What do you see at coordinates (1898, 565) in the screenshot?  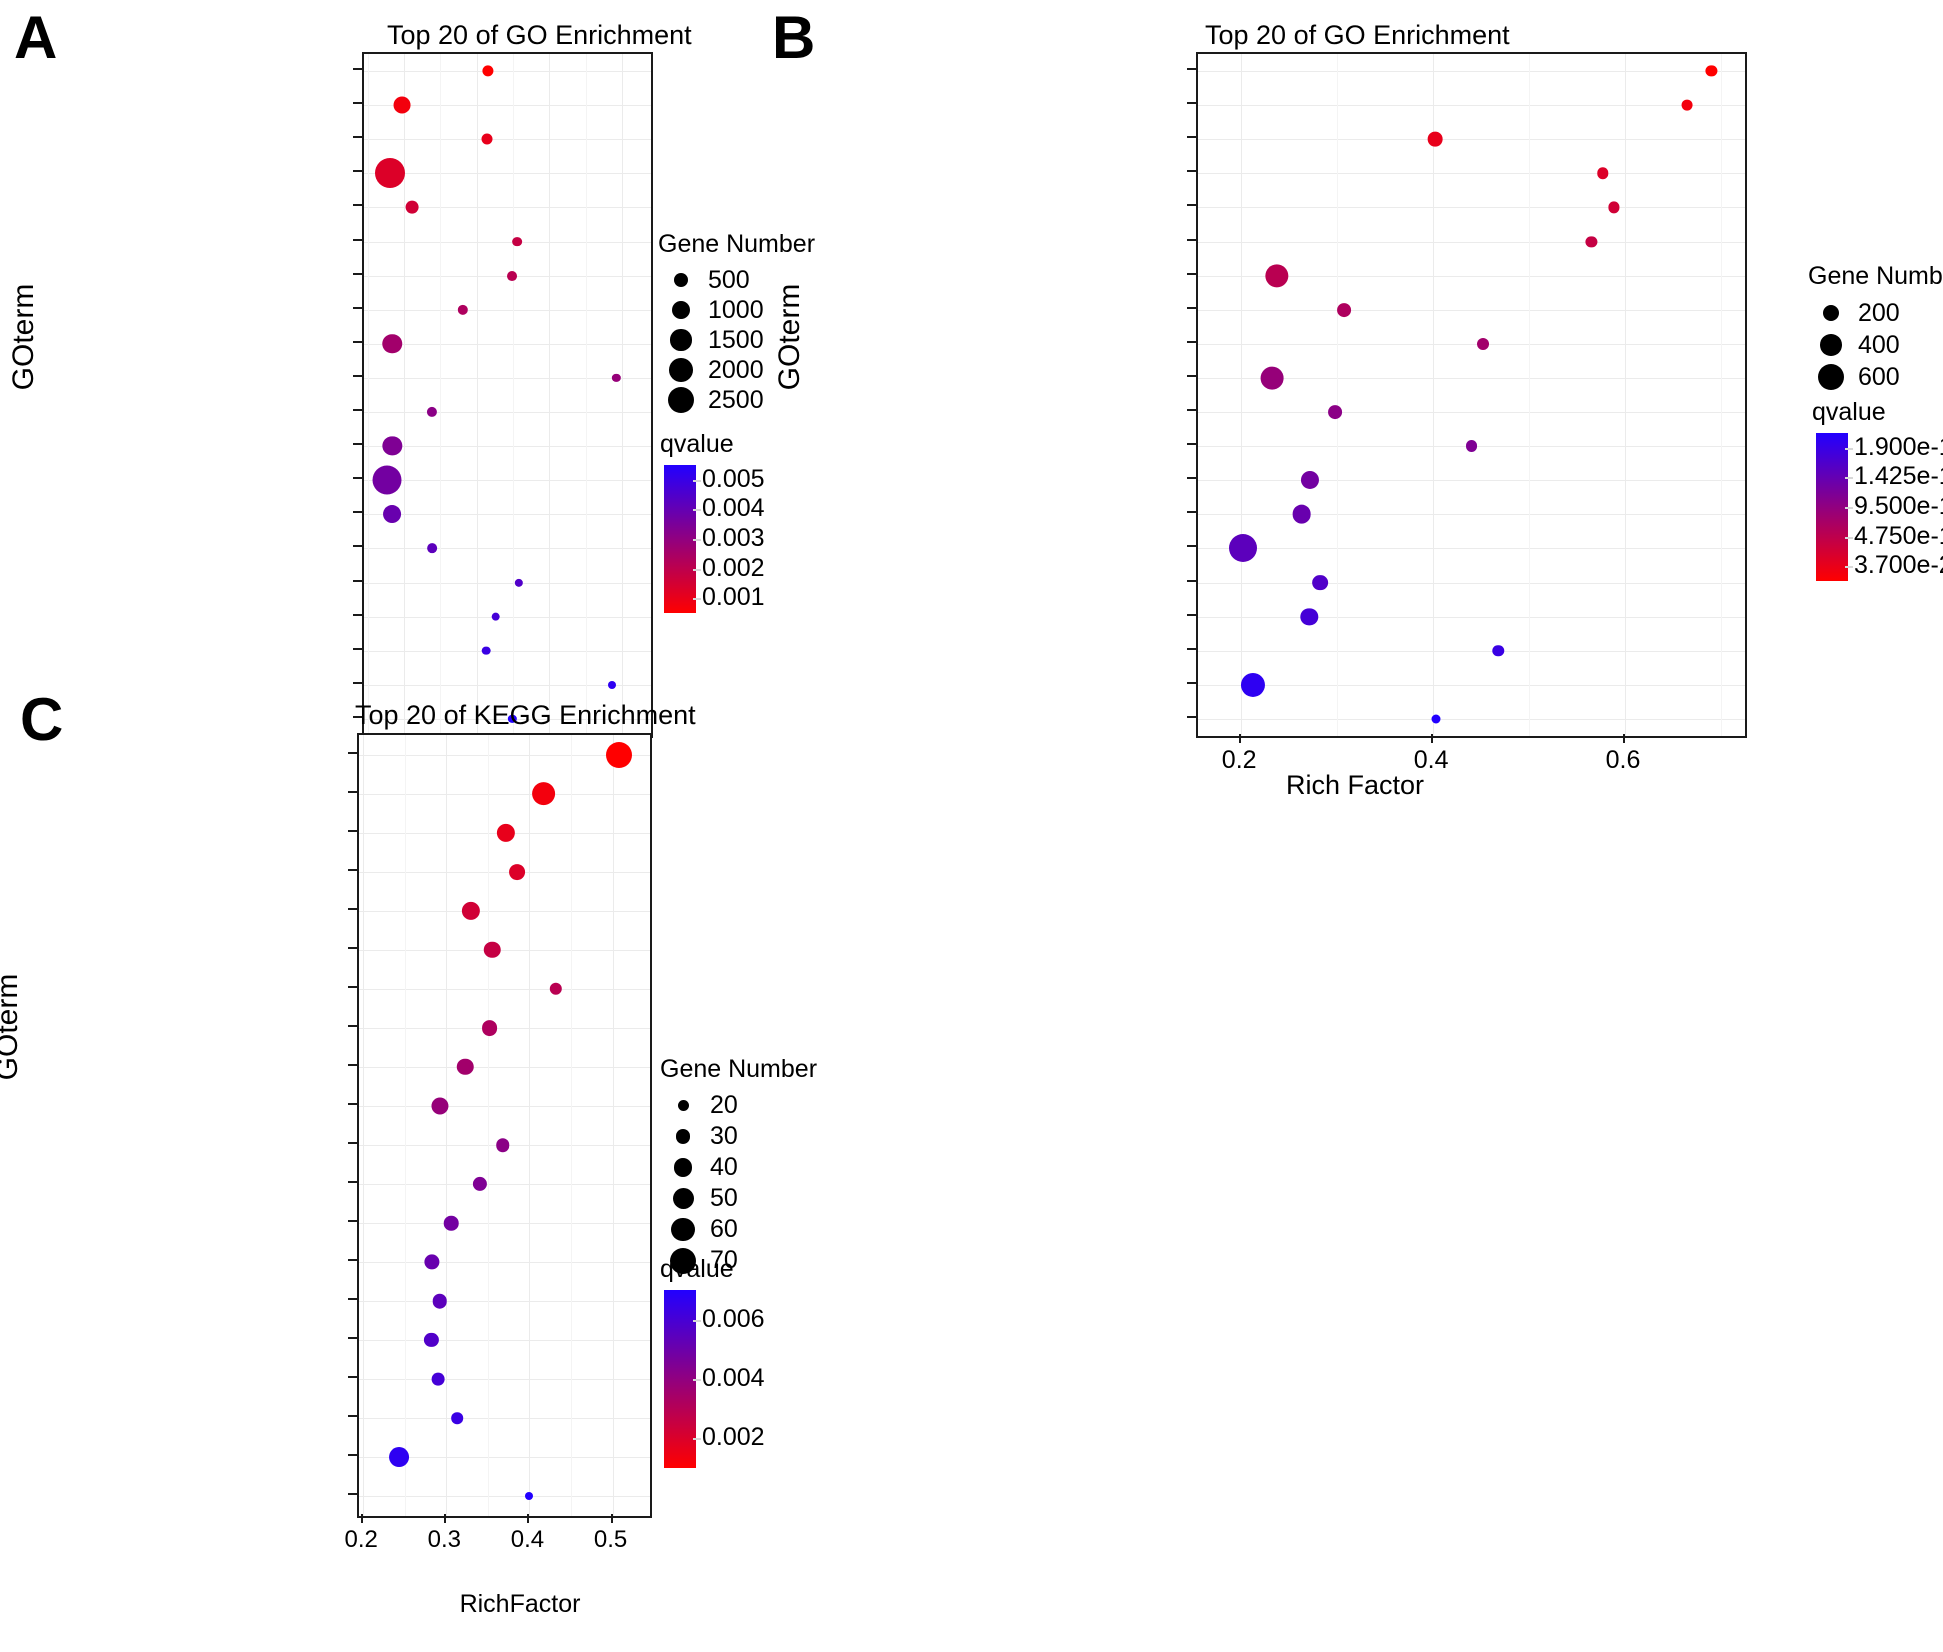 I see `qvalue-tick-label: 3.700e-29` at bounding box center [1898, 565].